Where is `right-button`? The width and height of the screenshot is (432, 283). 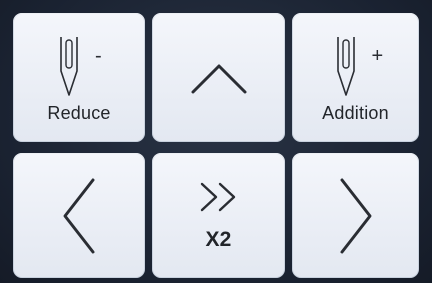
right-button is located at coordinates (355, 215).